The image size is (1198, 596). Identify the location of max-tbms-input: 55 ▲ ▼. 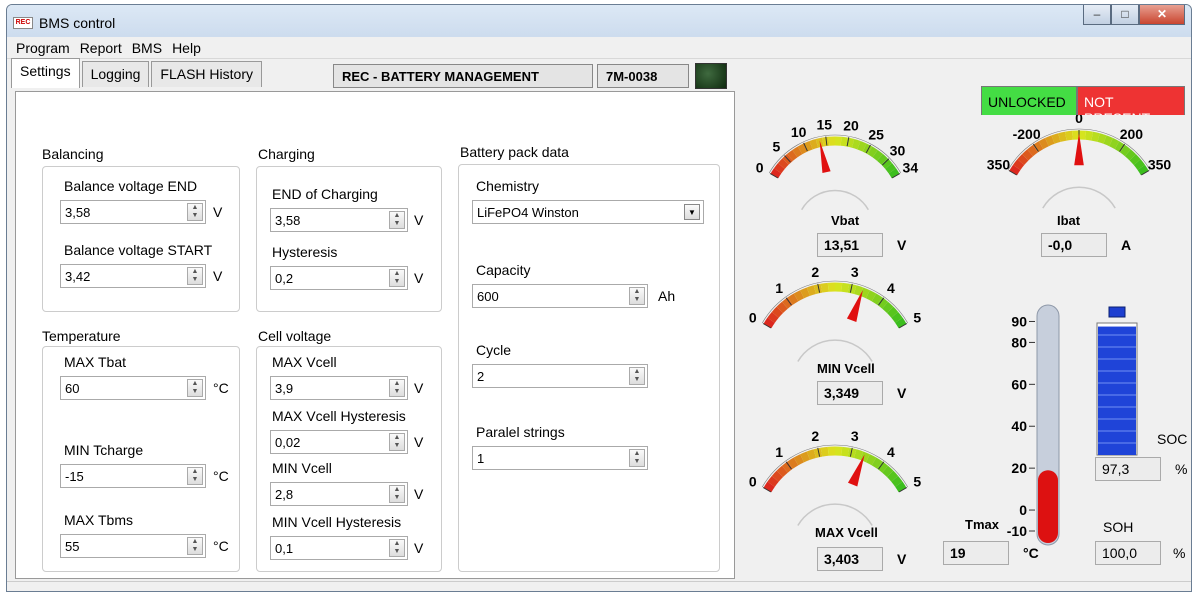
(133, 546).